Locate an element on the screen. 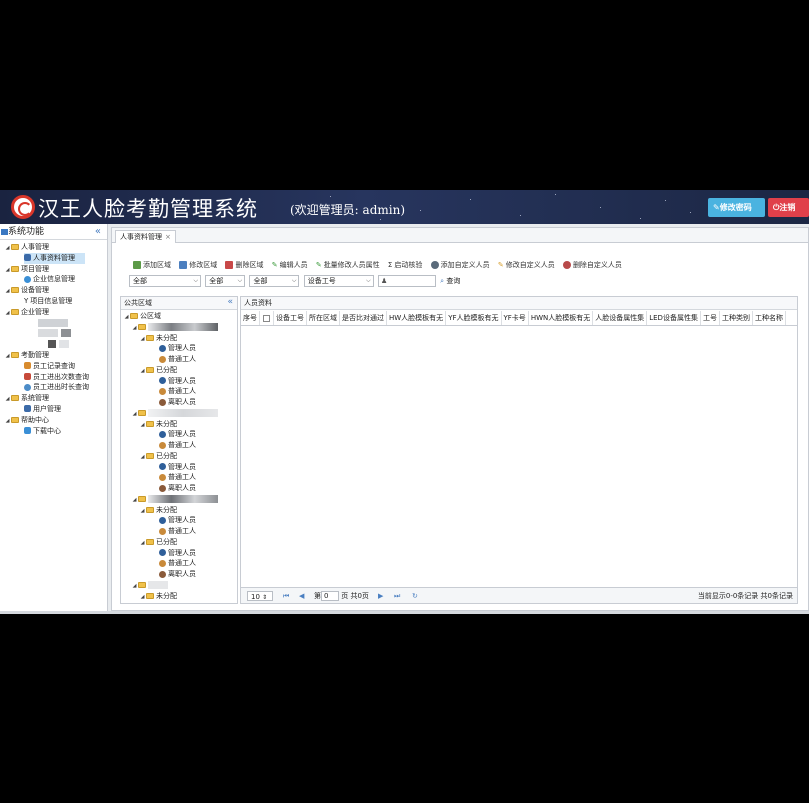 The width and height of the screenshot is (809, 803). refresh-icon: ↻ is located at coordinates (415, 596).